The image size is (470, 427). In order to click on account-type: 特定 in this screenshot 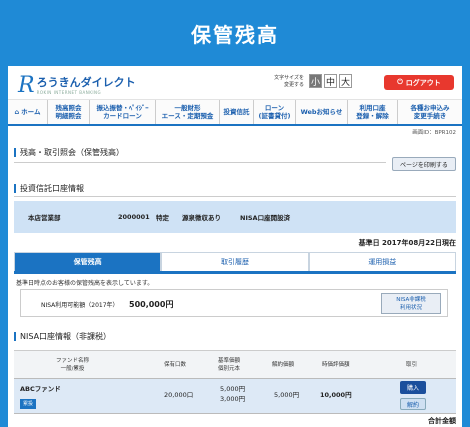, I will do `click(162, 218)`.